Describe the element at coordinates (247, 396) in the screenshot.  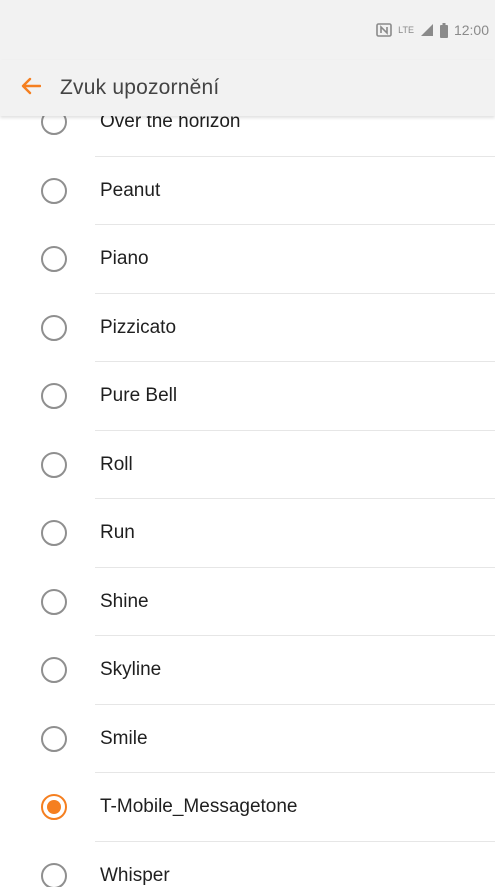
I see `list-item: Pure Bell` at that location.